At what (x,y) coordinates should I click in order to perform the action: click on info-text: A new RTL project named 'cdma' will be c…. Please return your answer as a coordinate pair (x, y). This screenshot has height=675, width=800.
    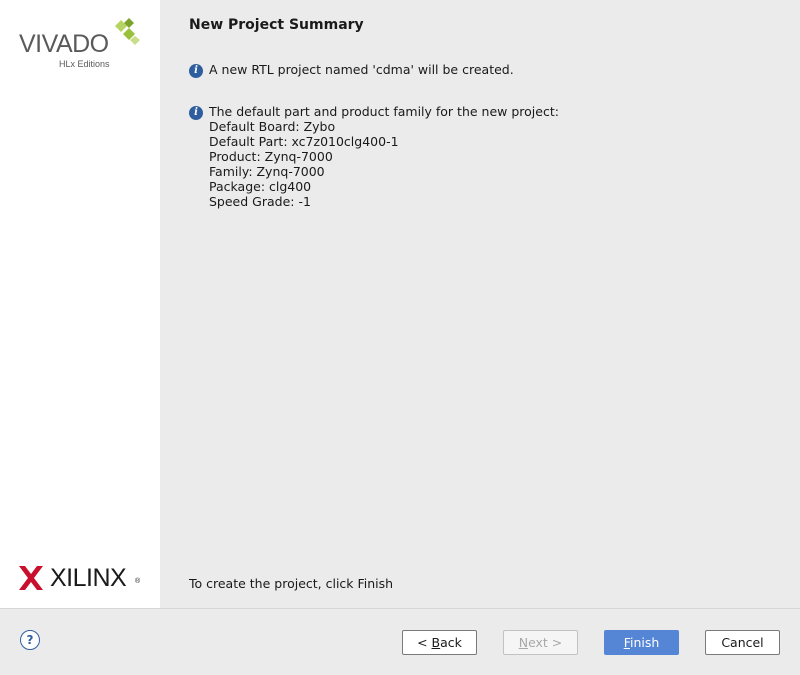
    Looking at the image, I should click on (361, 69).